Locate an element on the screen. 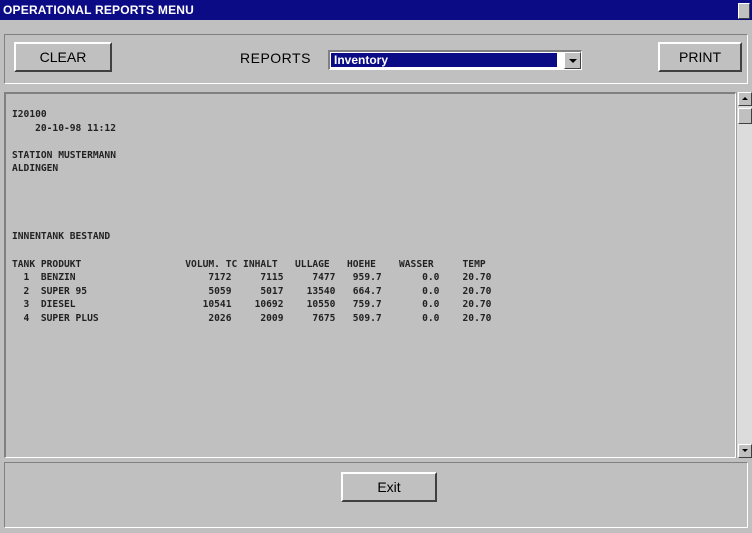 The image size is (752, 533). chevron-down-icon is located at coordinates (572, 60).